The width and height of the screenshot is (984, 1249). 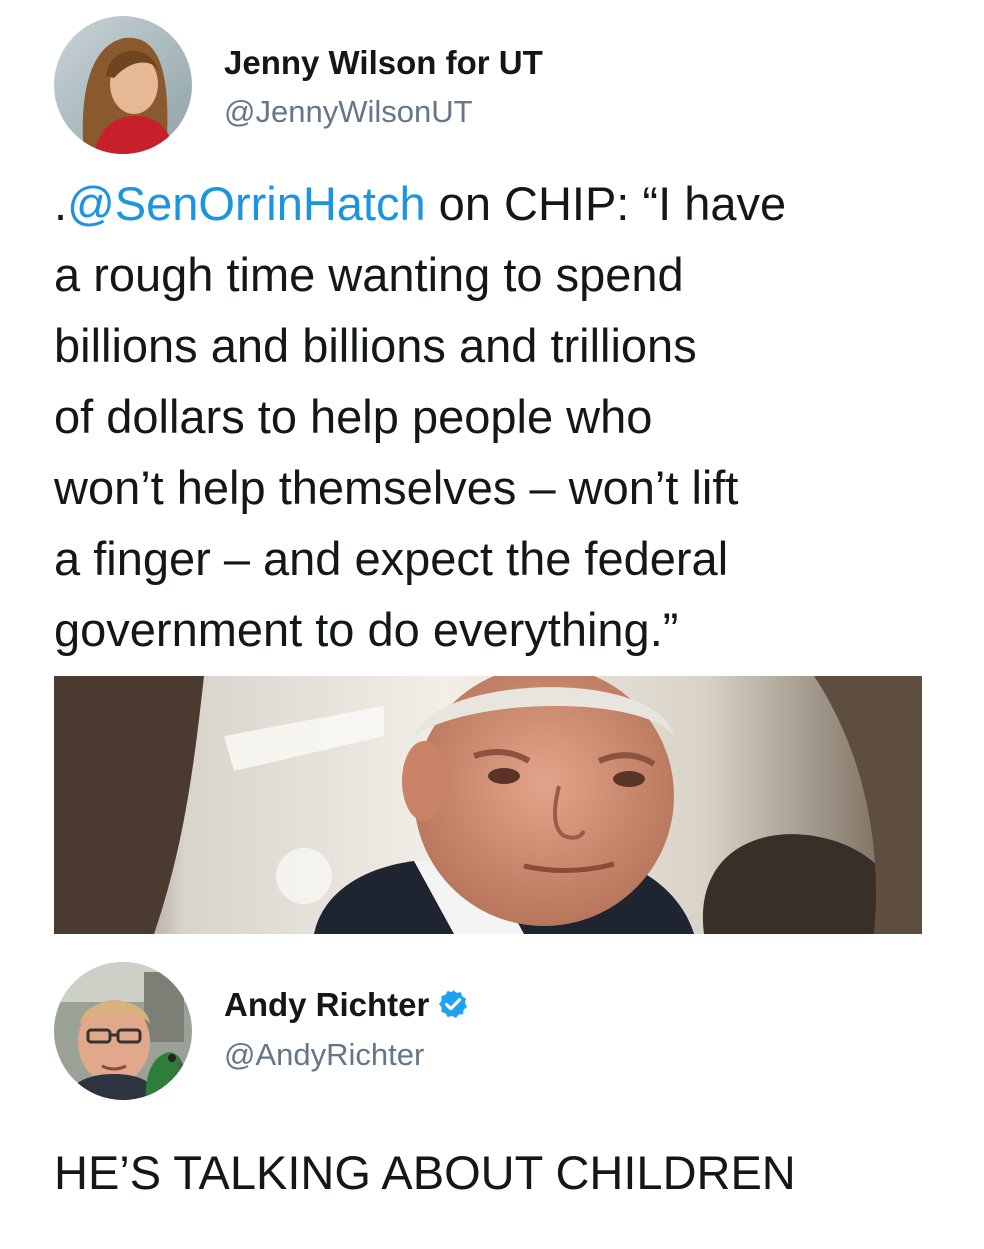 I want to click on display-name: Andy Richter, so click(x=346, y=1005).